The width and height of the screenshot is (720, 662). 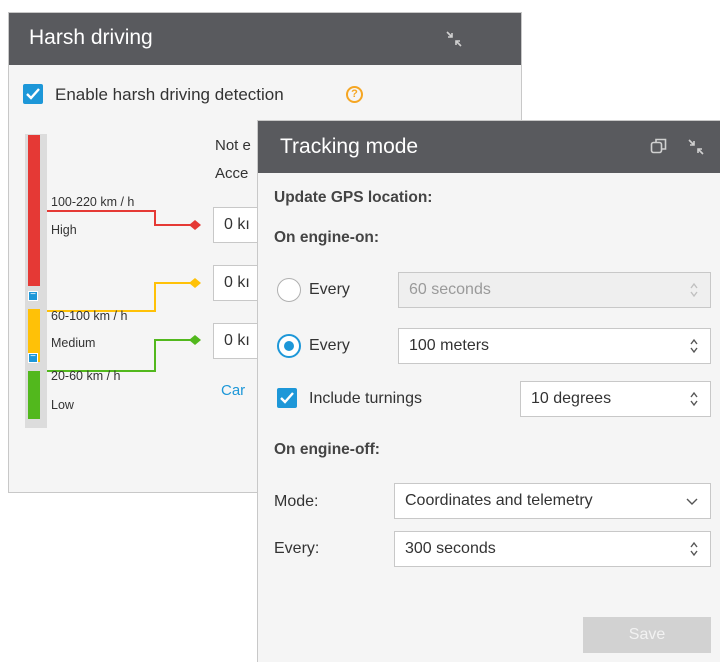 What do you see at coordinates (289, 346) in the screenshot?
I see `every-meters-radio` at bounding box center [289, 346].